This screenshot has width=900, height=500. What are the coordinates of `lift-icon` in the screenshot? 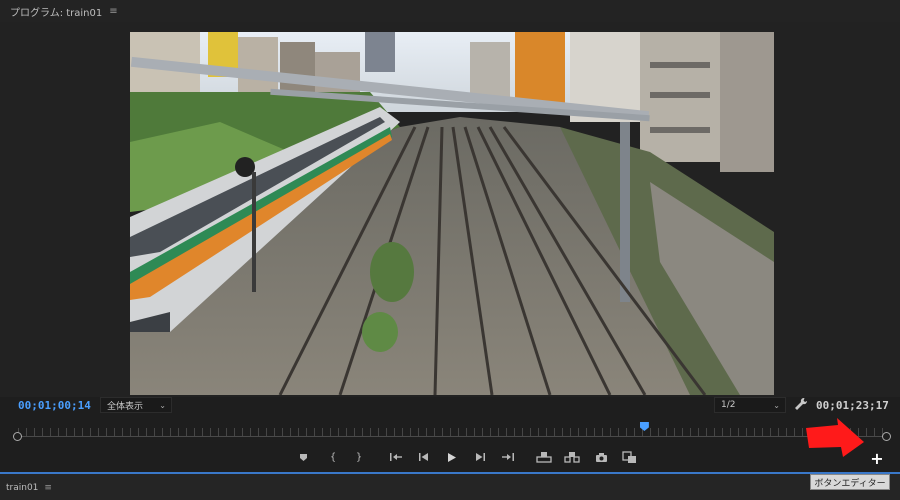 It's located at (544, 457).